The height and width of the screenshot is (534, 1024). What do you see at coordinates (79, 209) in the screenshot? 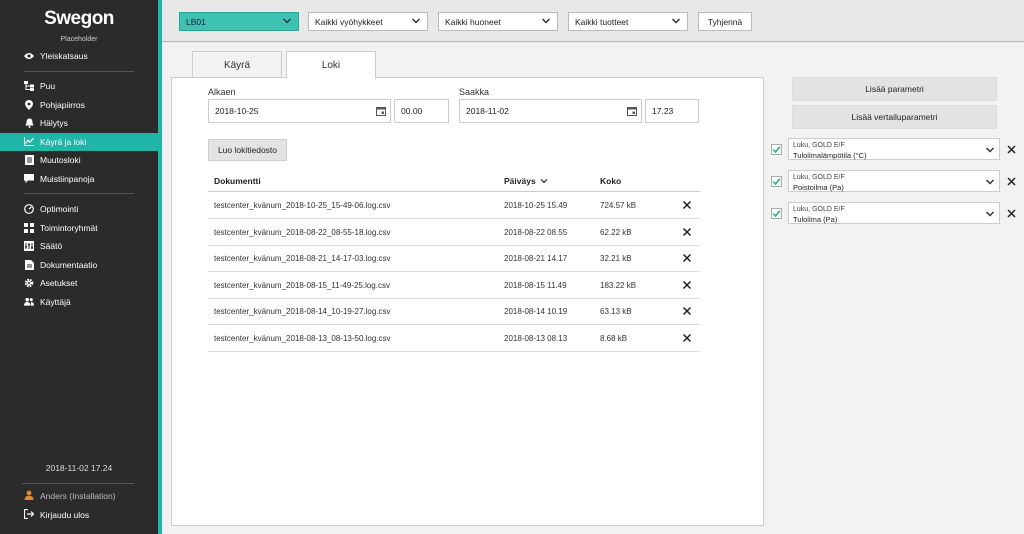
I see `sidebar-item-optimization: Optimointi` at bounding box center [79, 209].